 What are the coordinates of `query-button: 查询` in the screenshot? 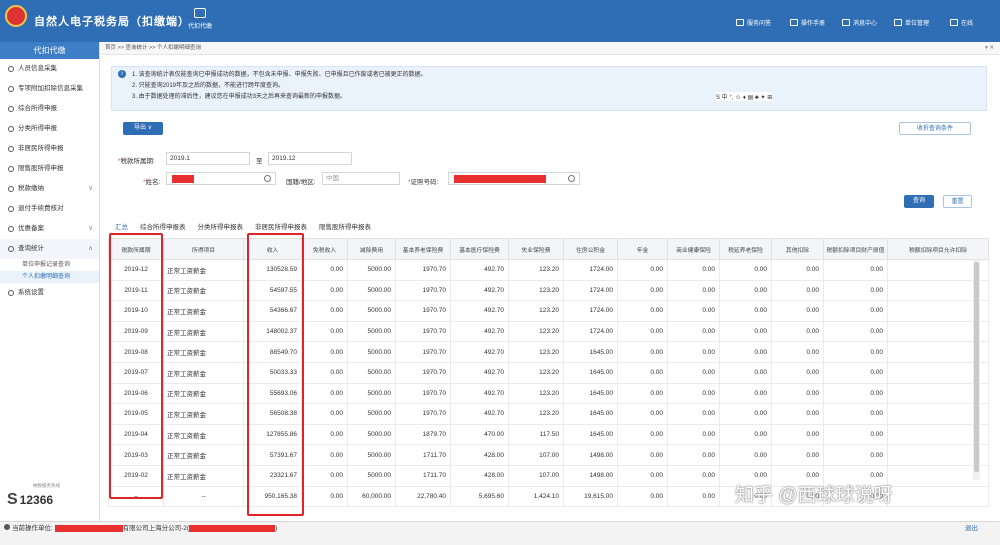 It's located at (919, 201).